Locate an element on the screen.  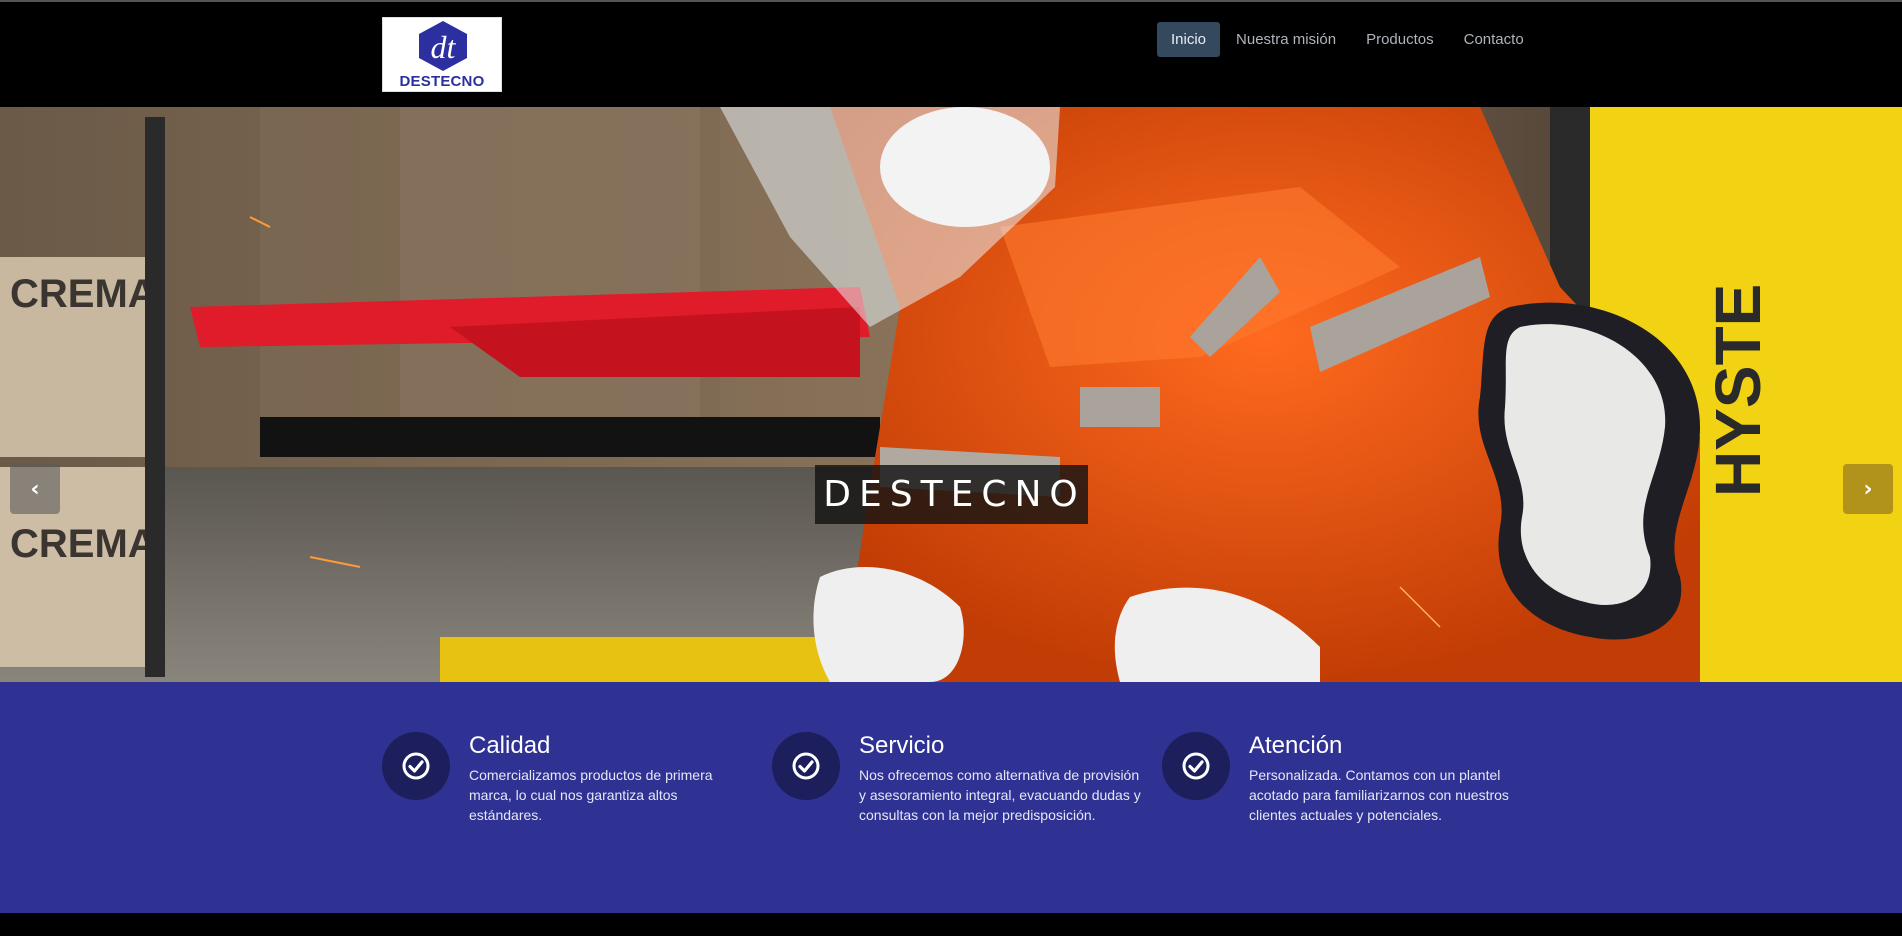
nav-item-contacto: Contacto is located at coordinates (1494, 39).